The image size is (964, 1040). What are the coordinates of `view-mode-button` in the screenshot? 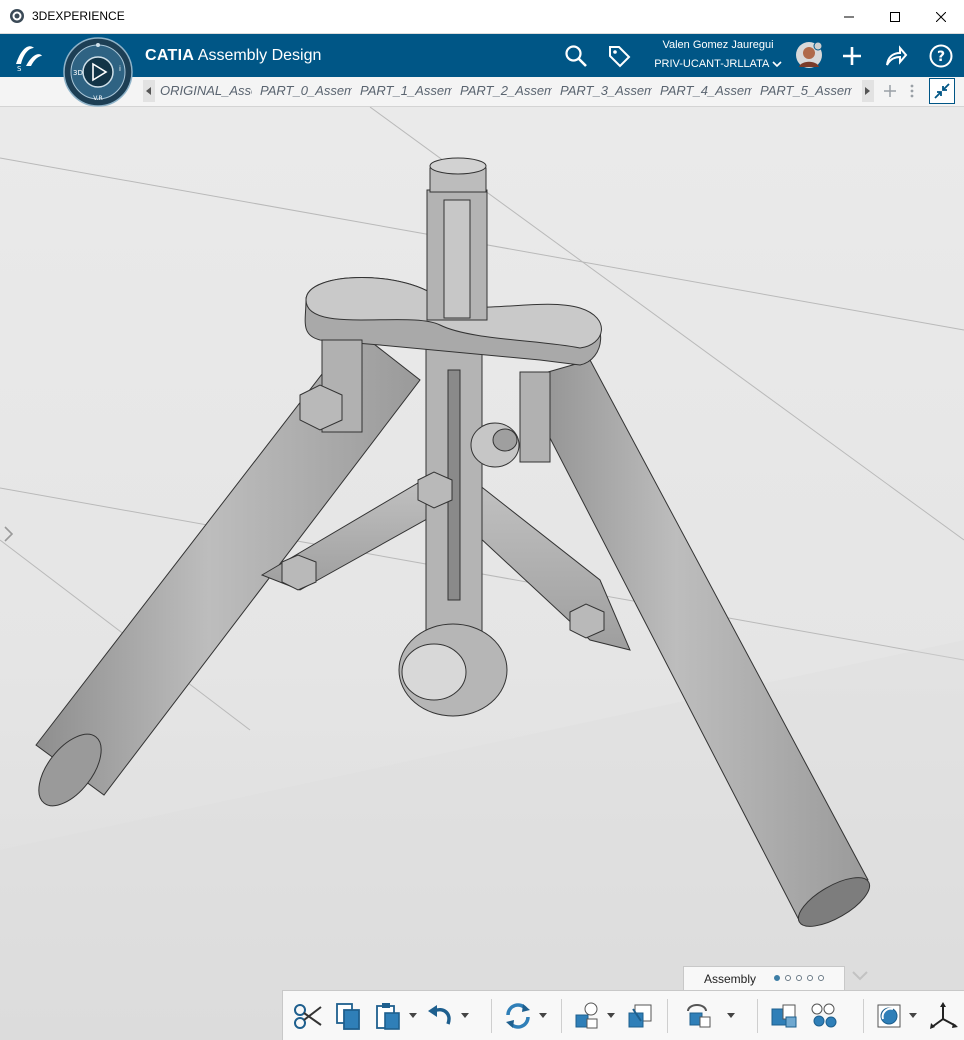 It's located at (890, 1016).